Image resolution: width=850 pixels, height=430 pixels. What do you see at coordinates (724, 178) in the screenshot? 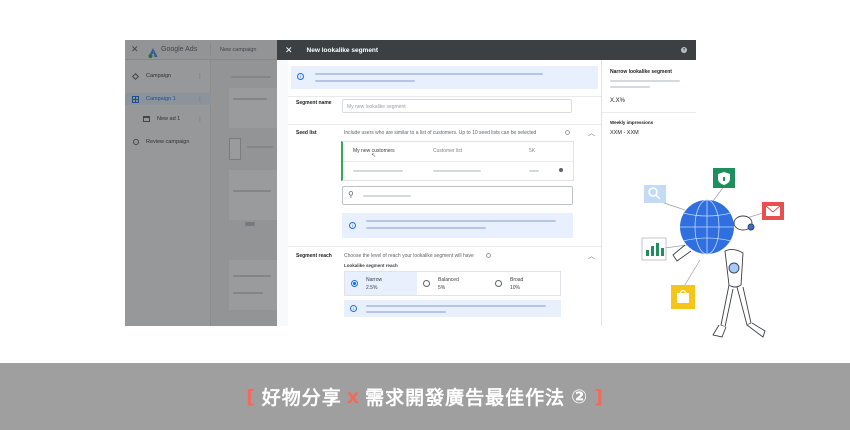
I see `shield-icon` at bounding box center [724, 178].